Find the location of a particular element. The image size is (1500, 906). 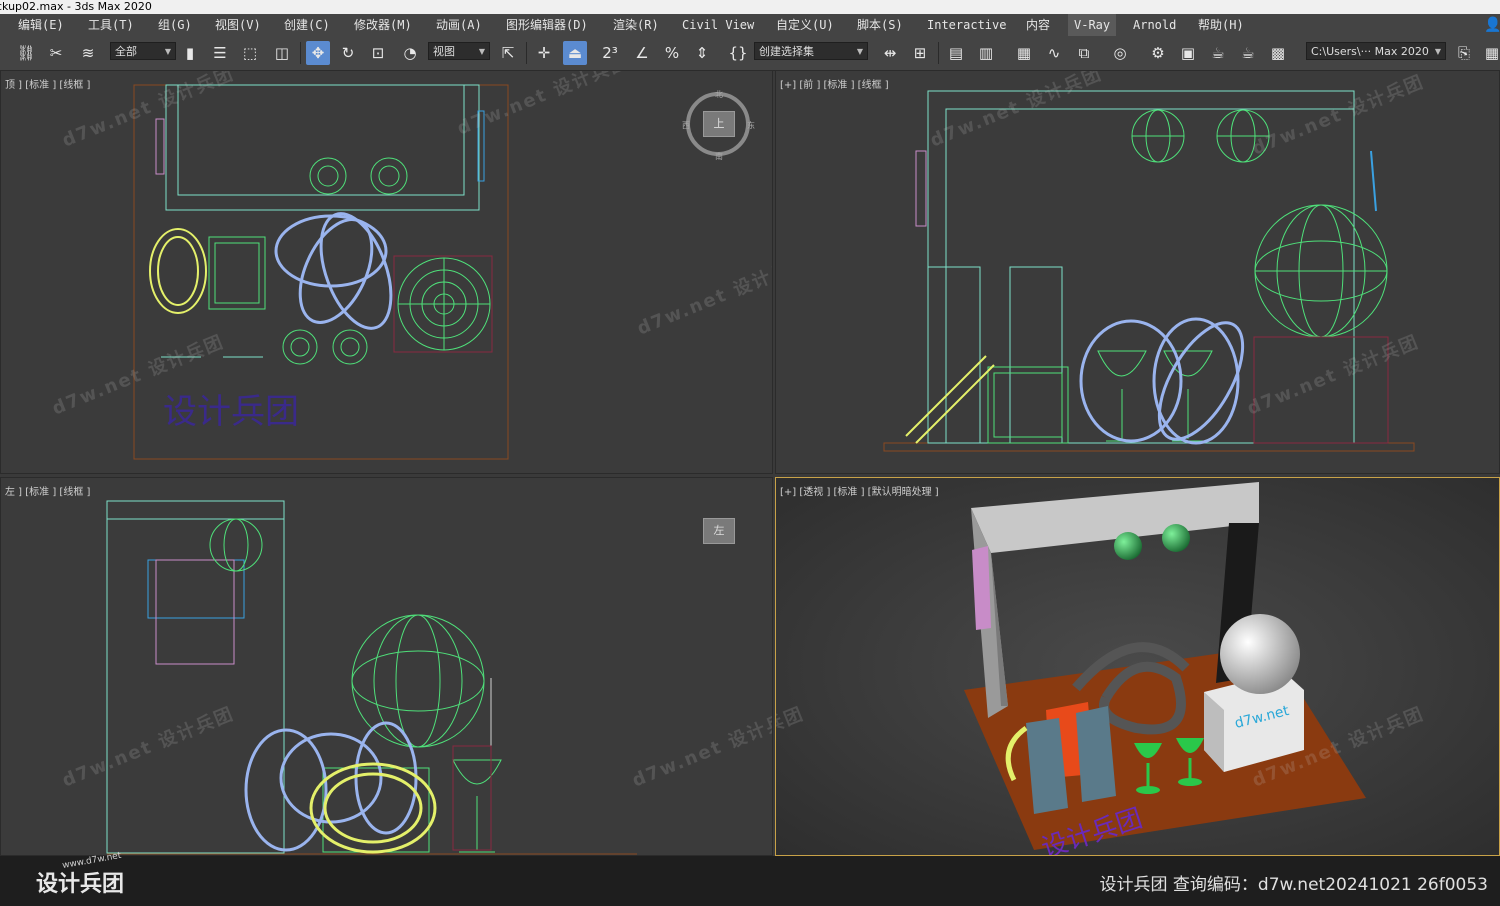

select-move-icon: ✥ is located at coordinates (318, 53).